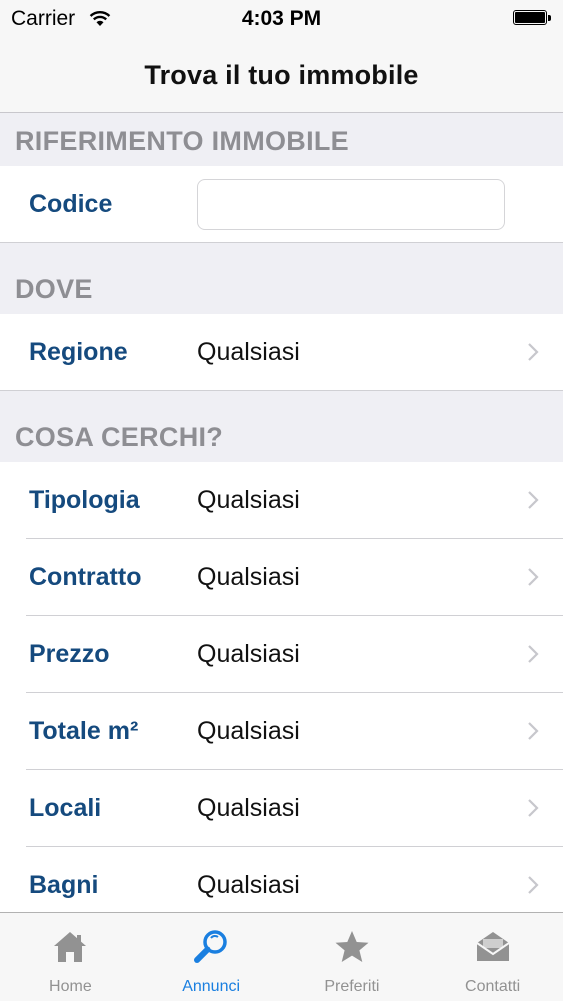  I want to click on totale-m2-label: Totale m², so click(84, 731).